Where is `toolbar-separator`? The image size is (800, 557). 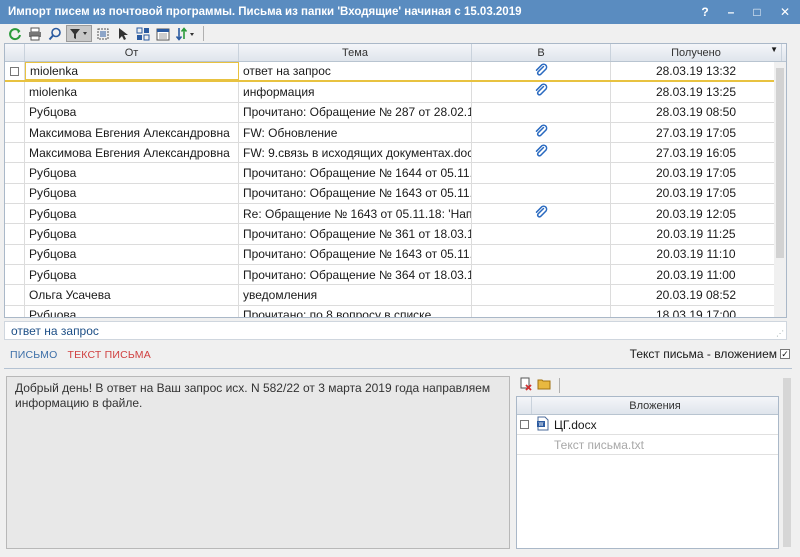 toolbar-separator is located at coordinates (203, 33).